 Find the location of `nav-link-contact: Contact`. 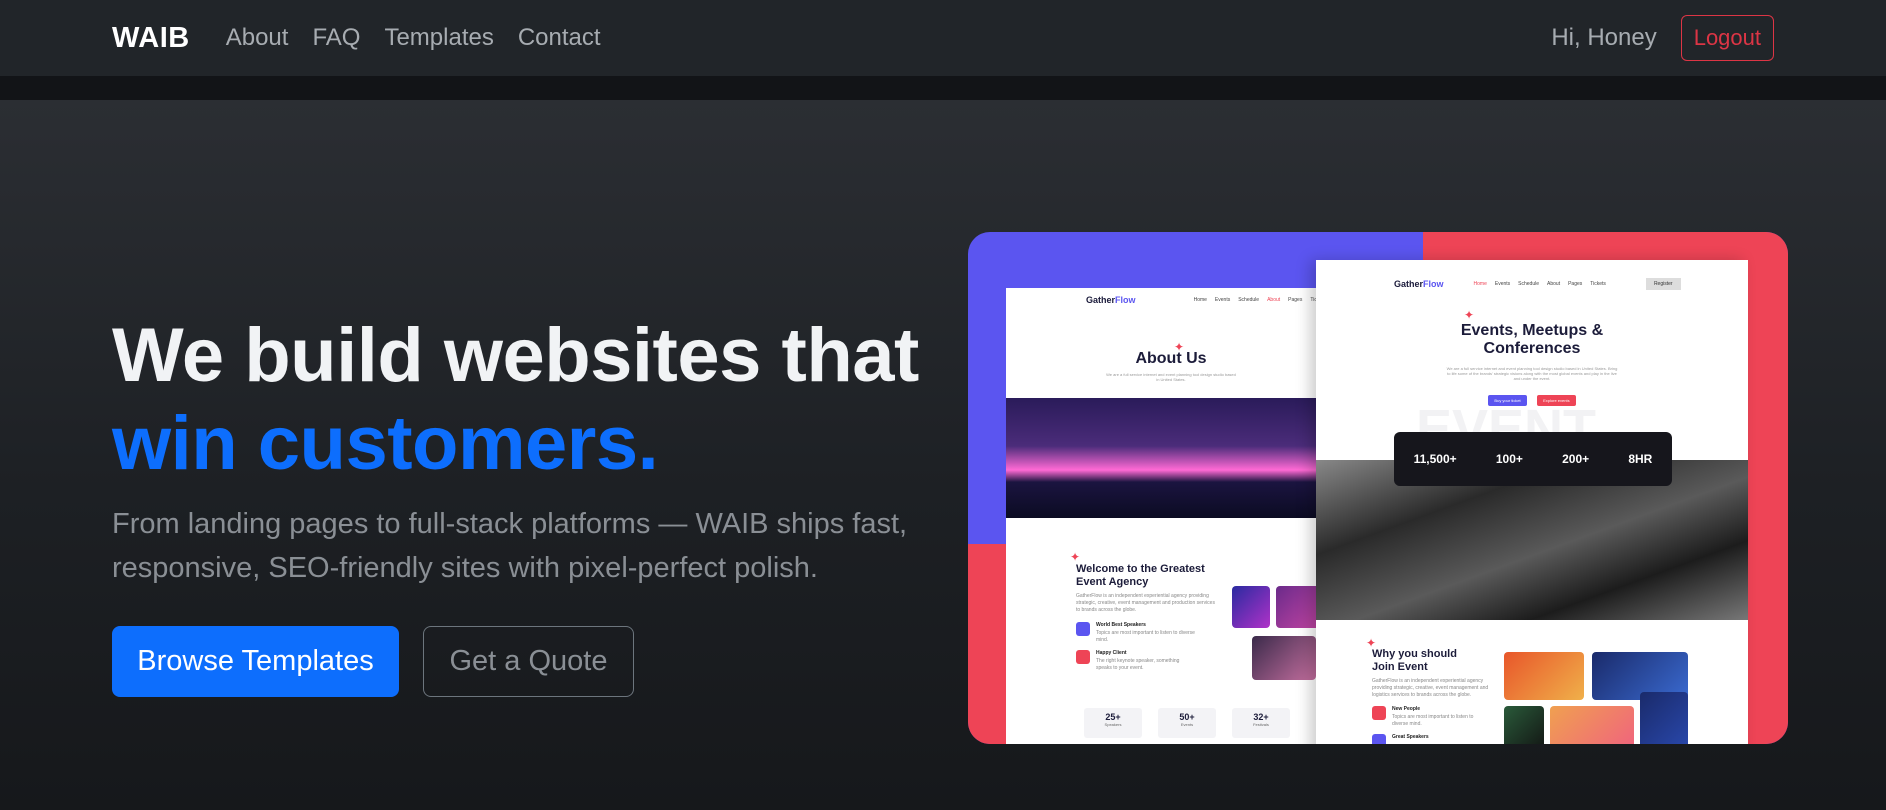

nav-link-contact: Contact is located at coordinates (559, 38).